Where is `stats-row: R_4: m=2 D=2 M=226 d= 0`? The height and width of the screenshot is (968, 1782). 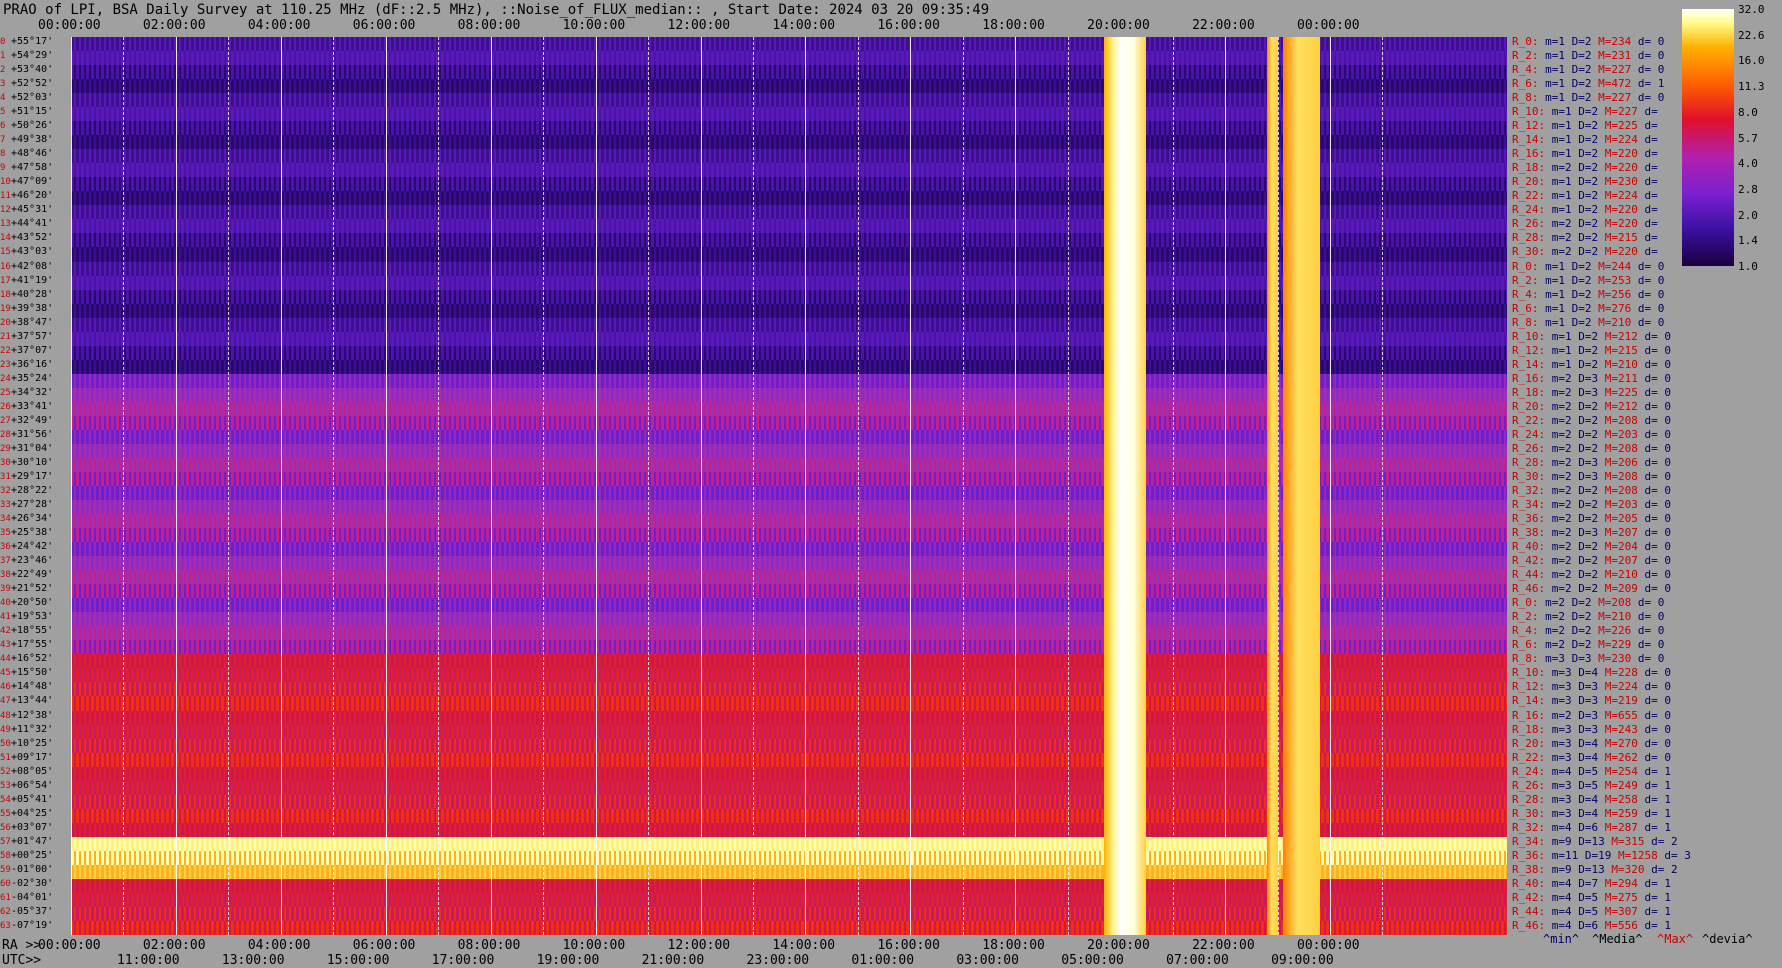
stats-row: R_4: m=2 D=2 M=226 d= 0 is located at coordinates (1597, 631).